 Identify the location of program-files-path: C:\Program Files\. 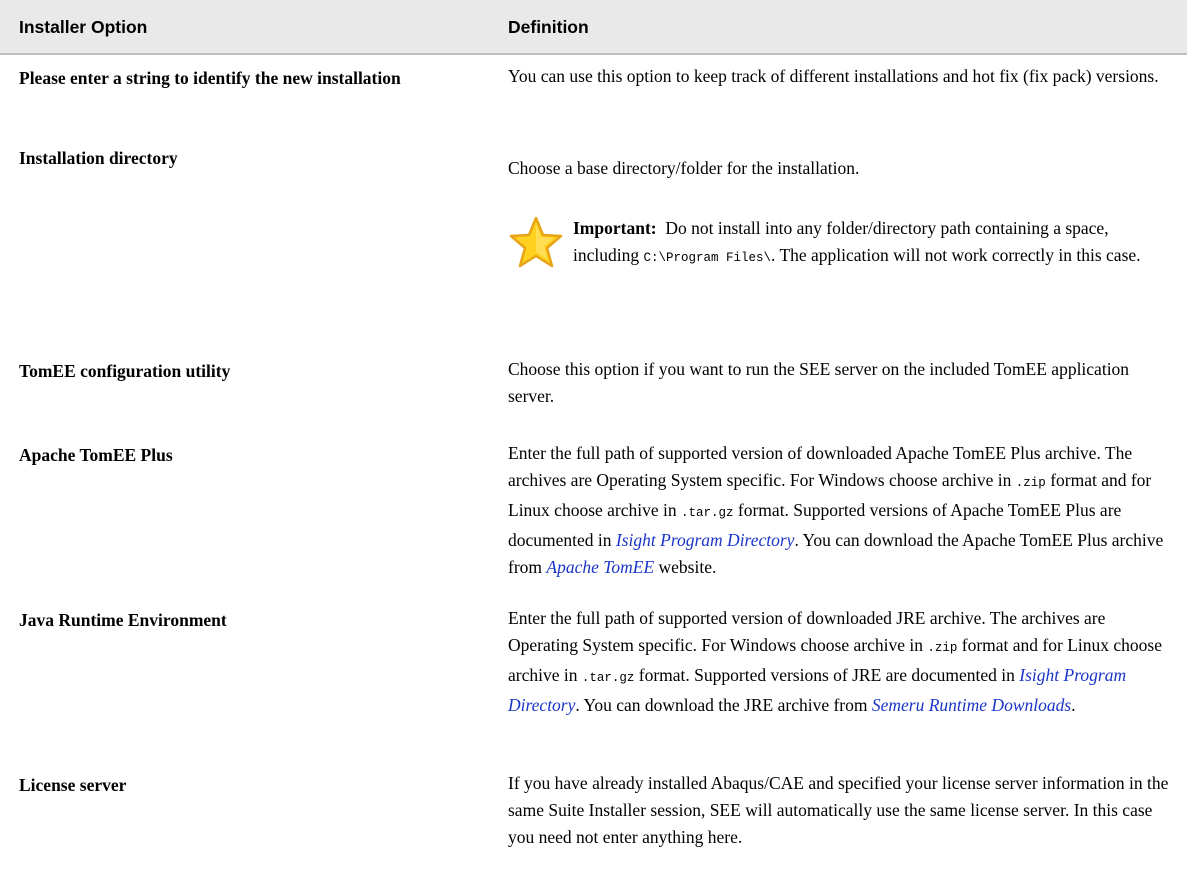
(707, 258).